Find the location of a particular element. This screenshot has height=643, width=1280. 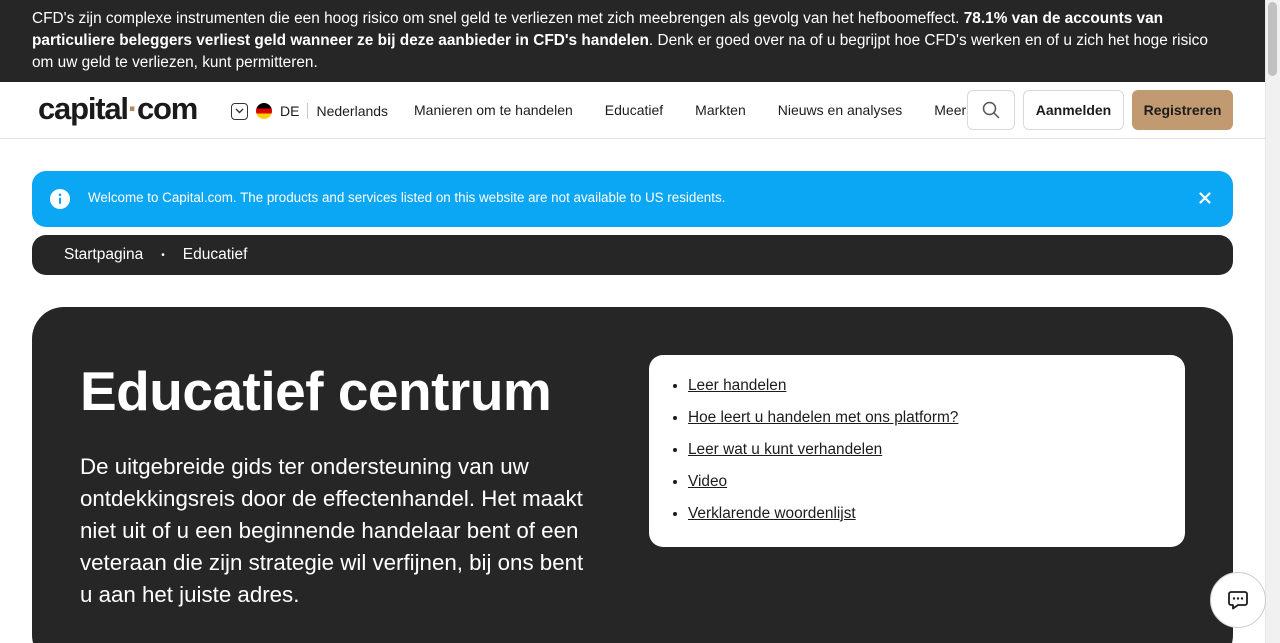

nav-item-markets: Markten is located at coordinates (720, 110).